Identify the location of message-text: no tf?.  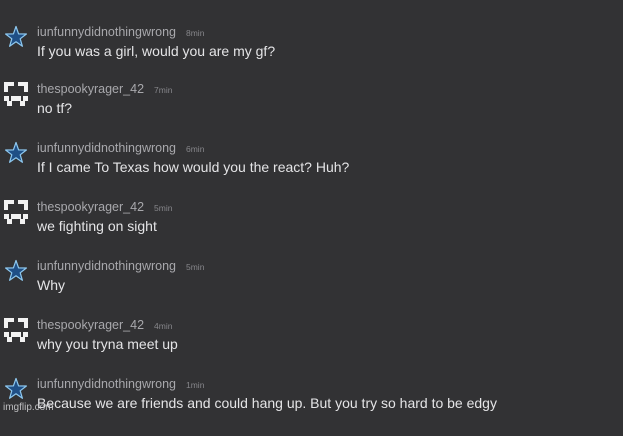
(55, 108).